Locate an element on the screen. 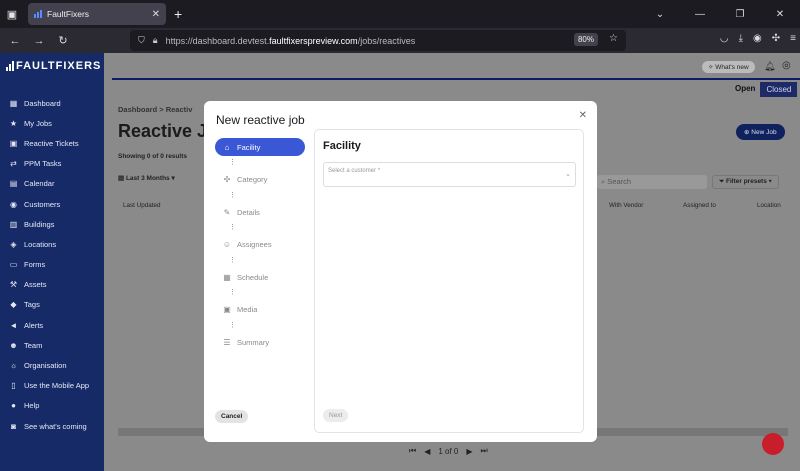 The height and width of the screenshot is (471, 800). step-details: ✎ Details is located at coordinates (260, 212).